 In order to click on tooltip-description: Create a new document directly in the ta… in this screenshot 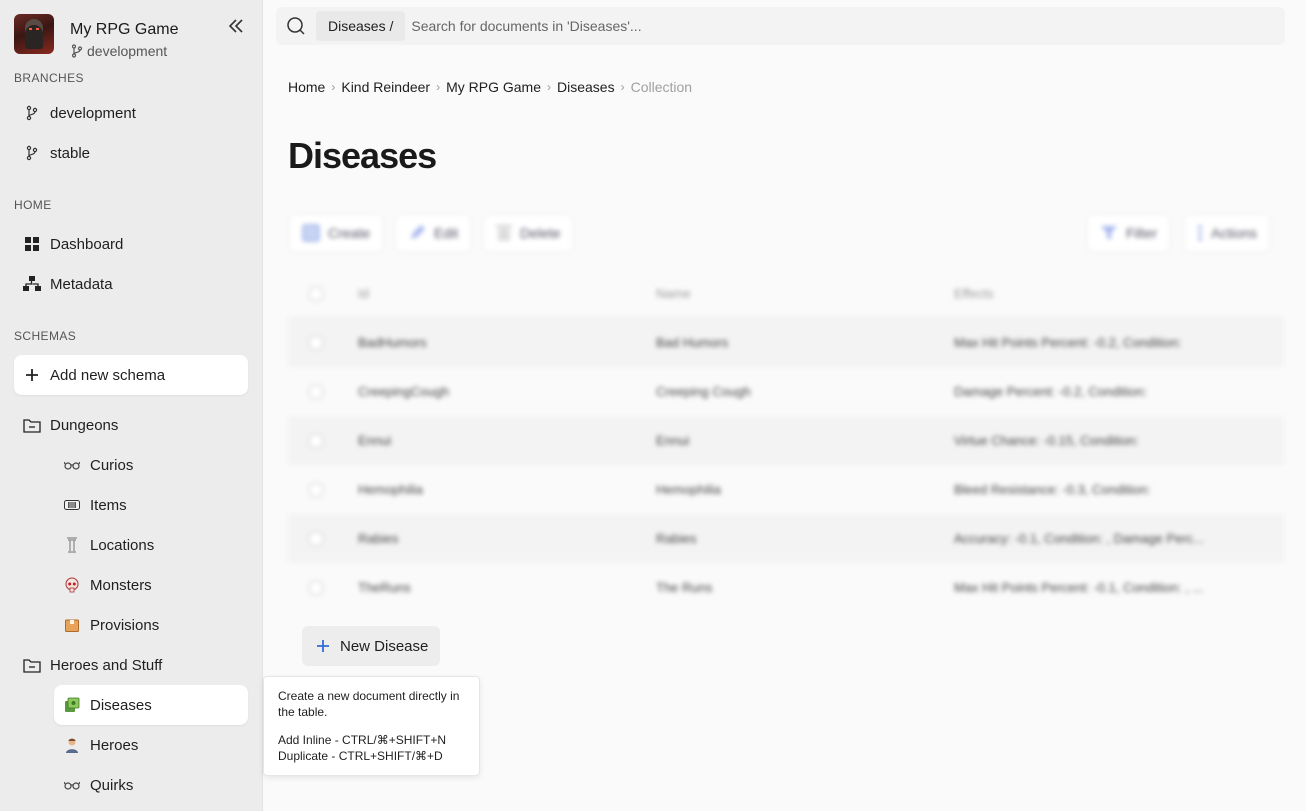, I will do `click(369, 704)`.